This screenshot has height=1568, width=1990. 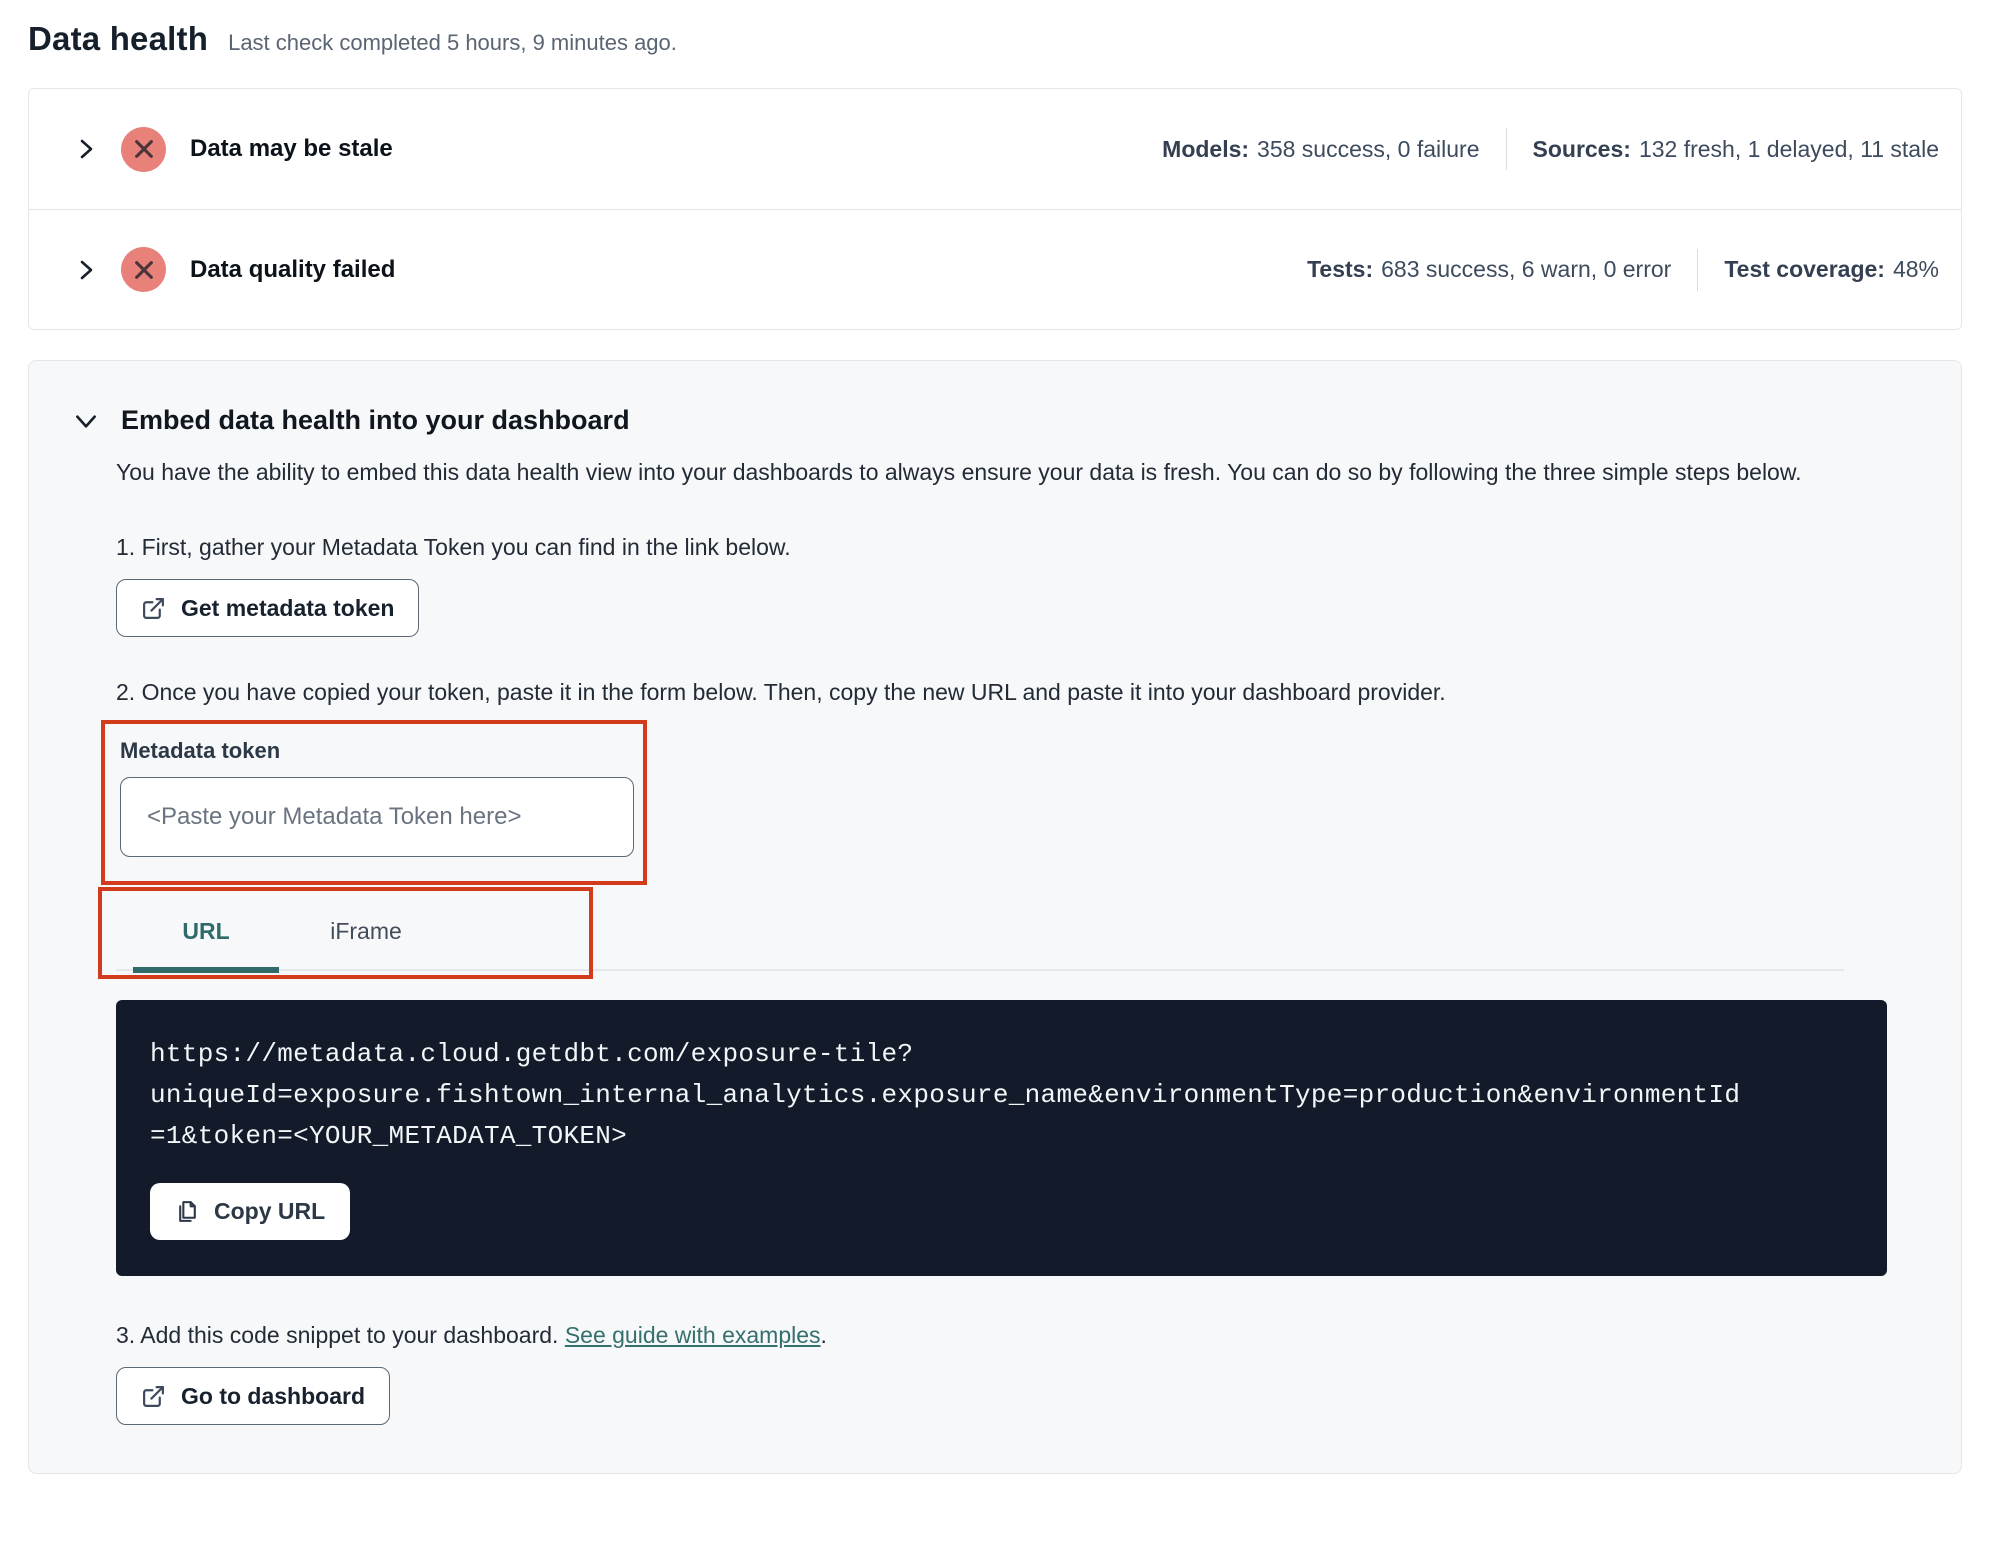 What do you see at coordinates (1526, 269) in the screenshot?
I see `tests-stat-value: 683 success, 6 warn, 0 error` at bounding box center [1526, 269].